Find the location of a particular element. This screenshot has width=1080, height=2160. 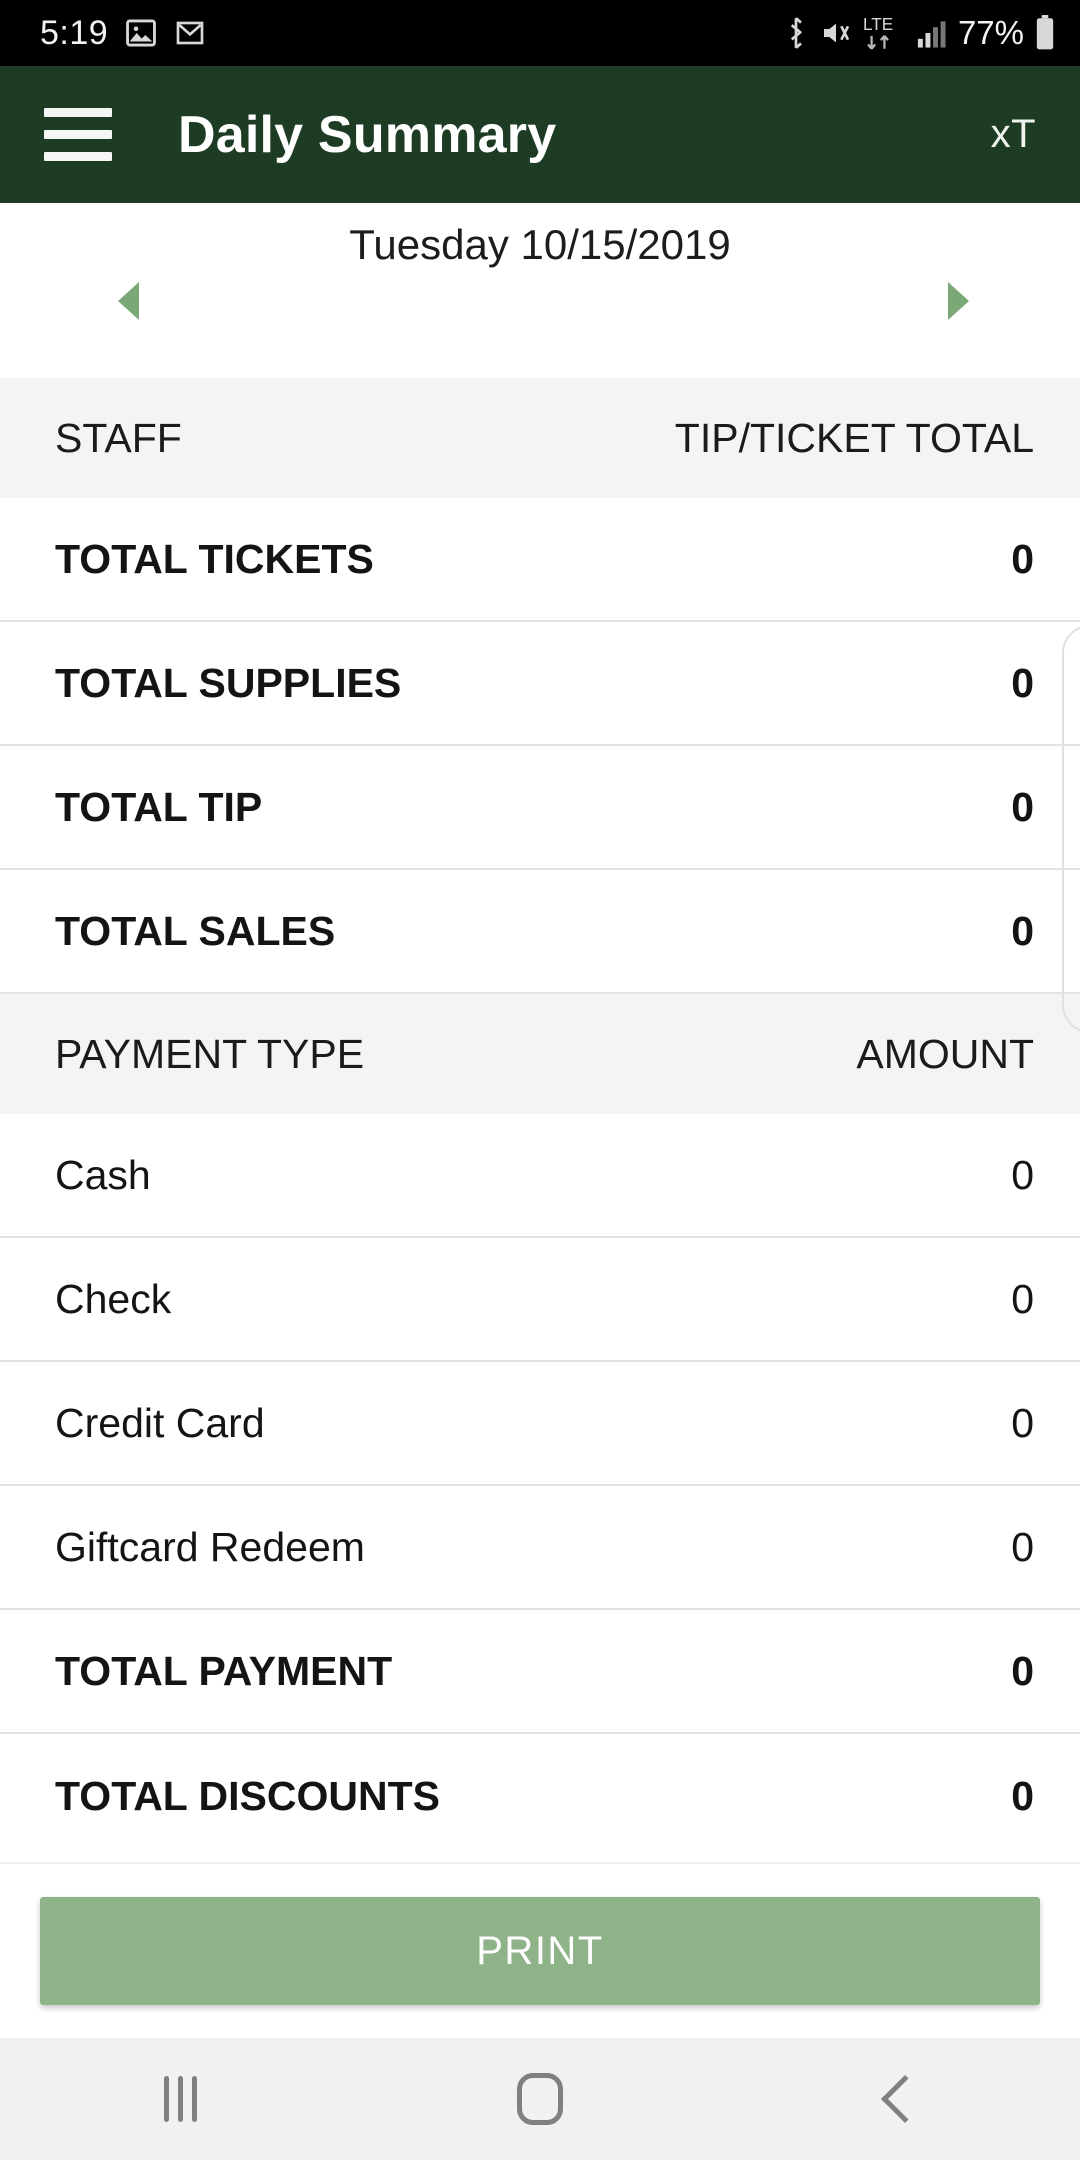

previous-day-arrow-icon is located at coordinates (128, 301).